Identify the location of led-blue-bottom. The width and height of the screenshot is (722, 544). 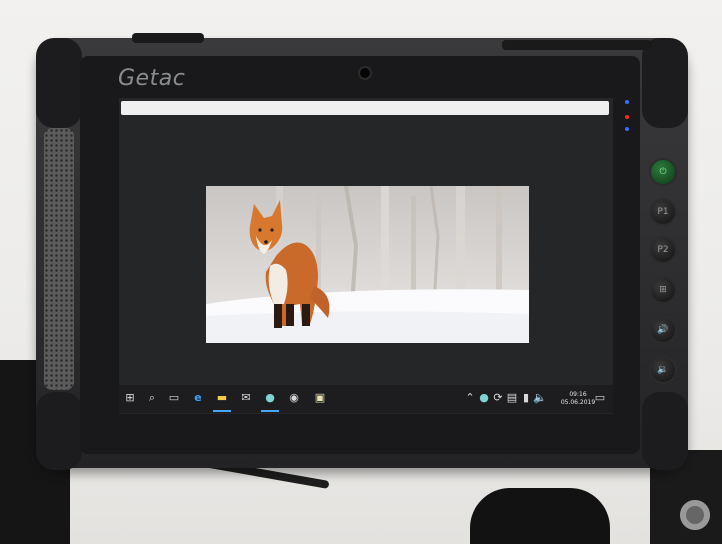
(627, 129).